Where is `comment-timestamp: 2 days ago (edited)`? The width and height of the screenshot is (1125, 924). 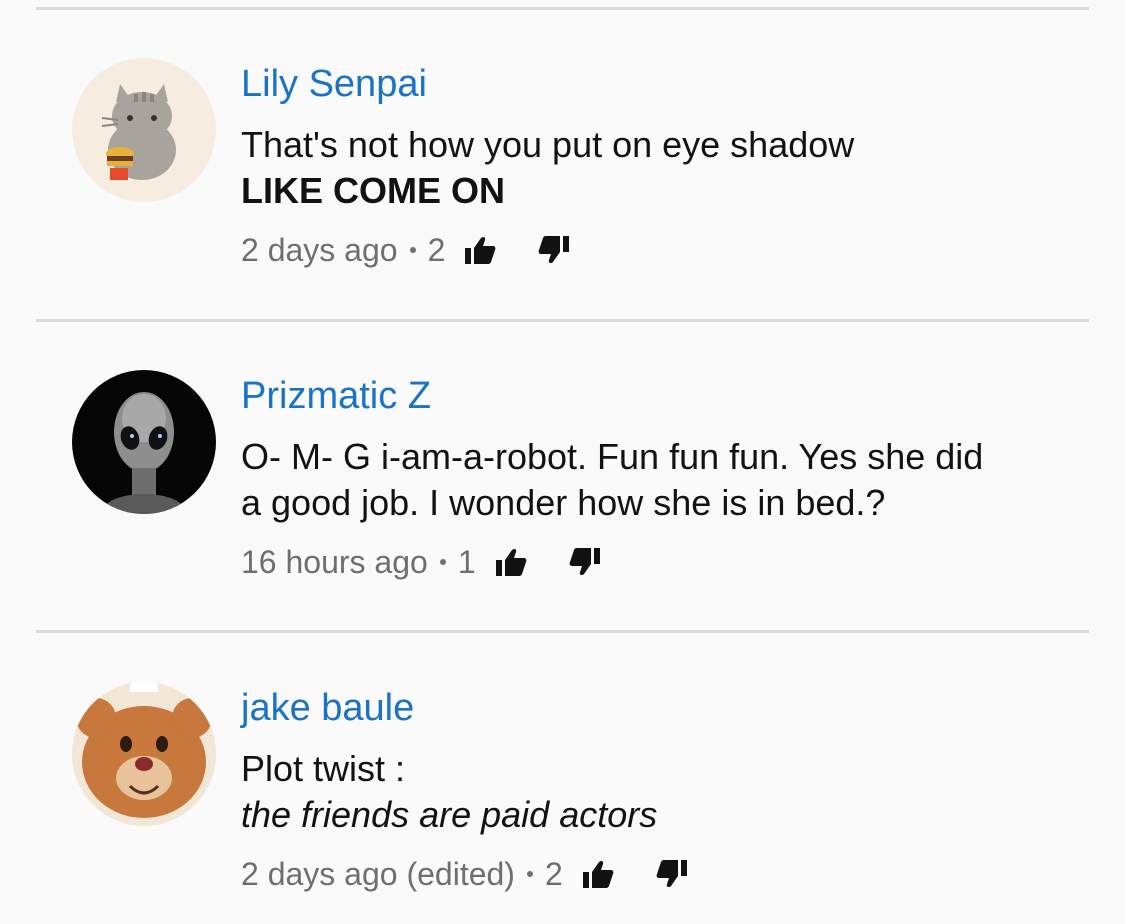 comment-timestamp: 2 days ago (edited) is located at coordinates (378, 873).